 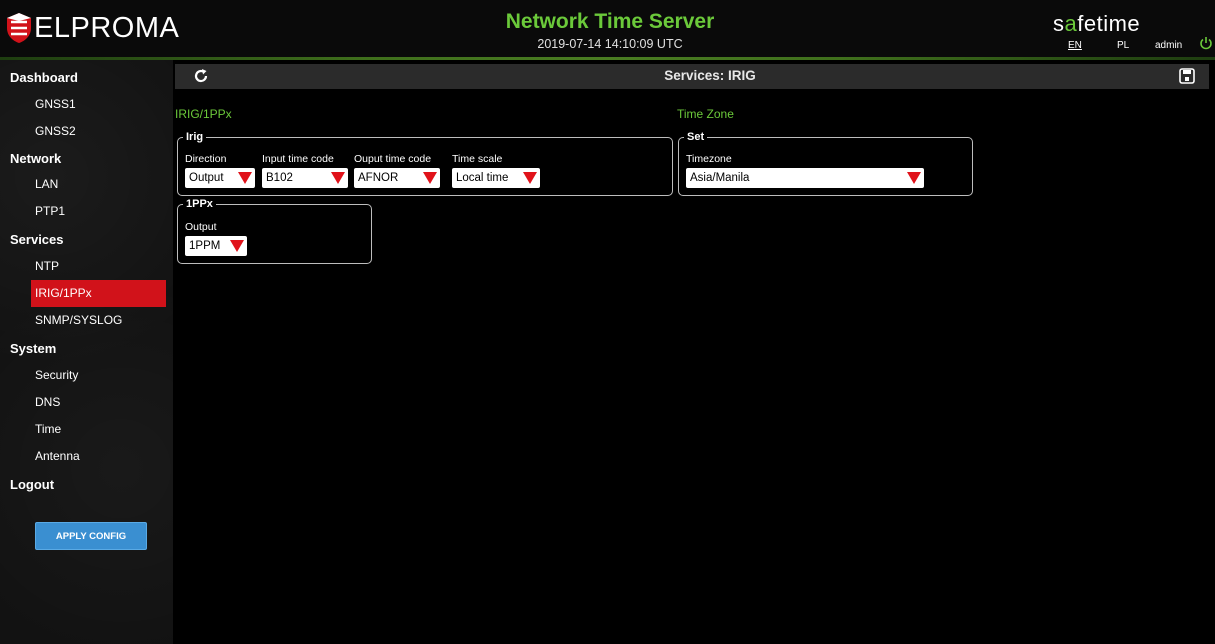 What do you see at coordinates (1187, 76) in the screenshot?
I see `save-icon` at bounding box center [1187, 76].